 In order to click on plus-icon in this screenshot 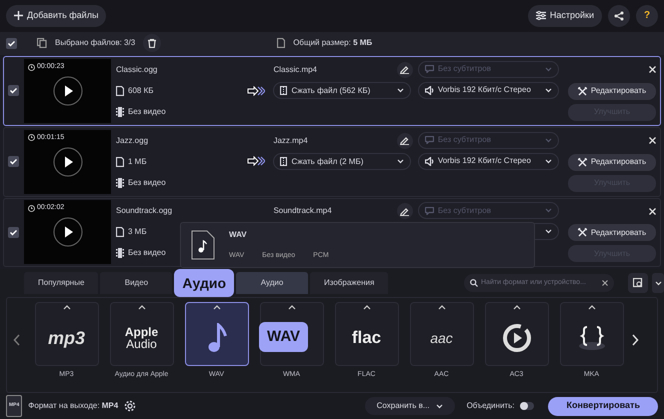, I will do `click(18, 15)`.